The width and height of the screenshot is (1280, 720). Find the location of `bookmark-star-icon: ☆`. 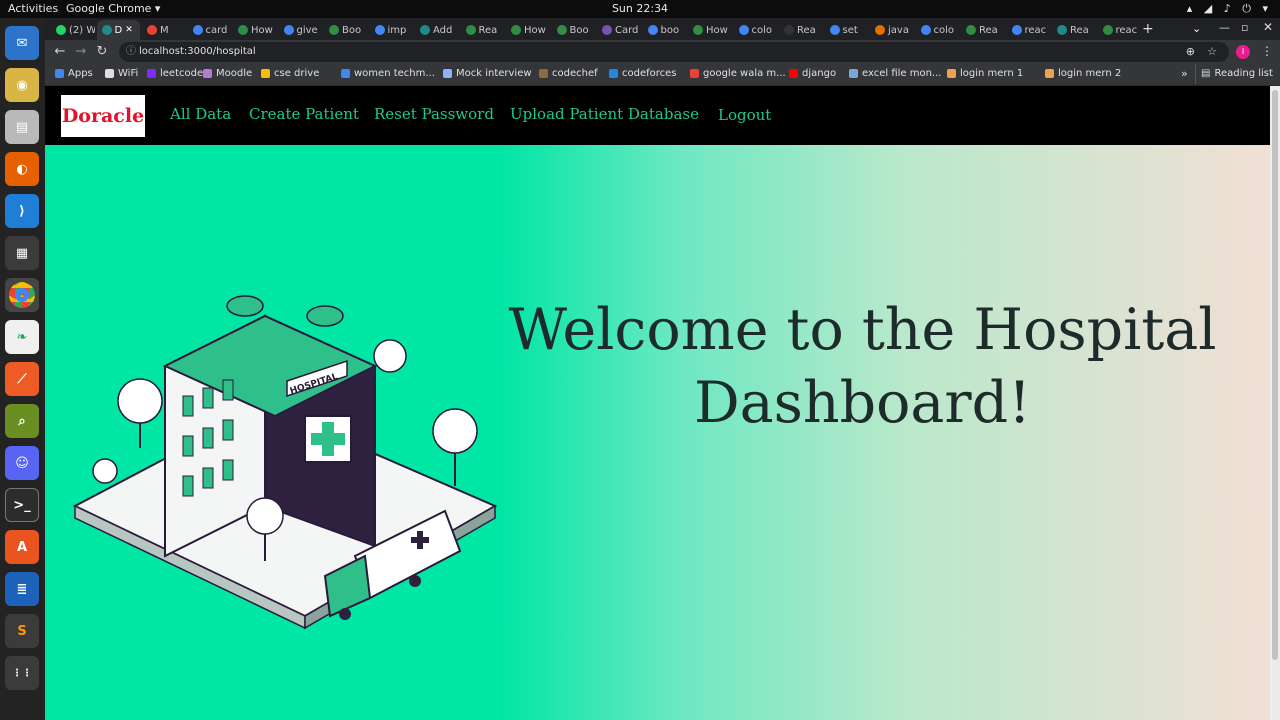

bookmark-star-icon: ☆ is located at coordinates (1212, 52).